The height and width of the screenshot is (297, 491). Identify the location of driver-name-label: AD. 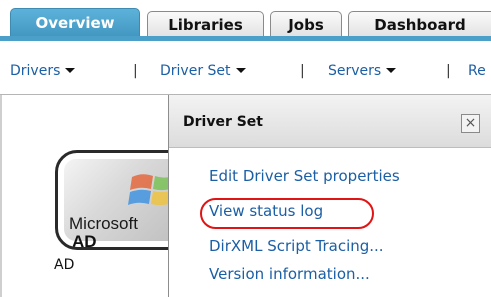
(64, 265).